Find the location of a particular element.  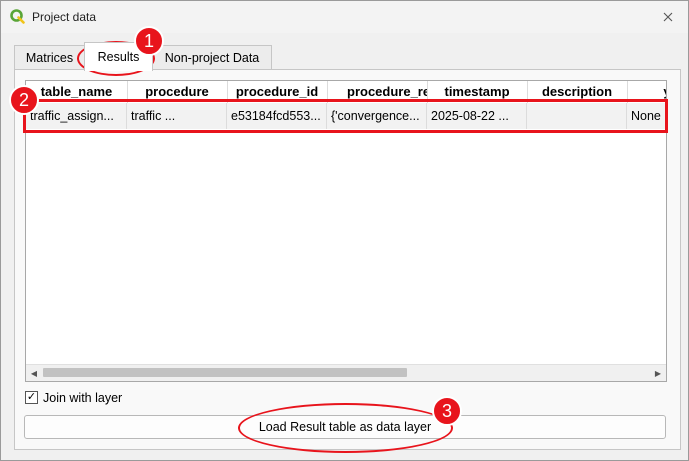

annotation-badge: 3 is located at coordinates (447, 411).